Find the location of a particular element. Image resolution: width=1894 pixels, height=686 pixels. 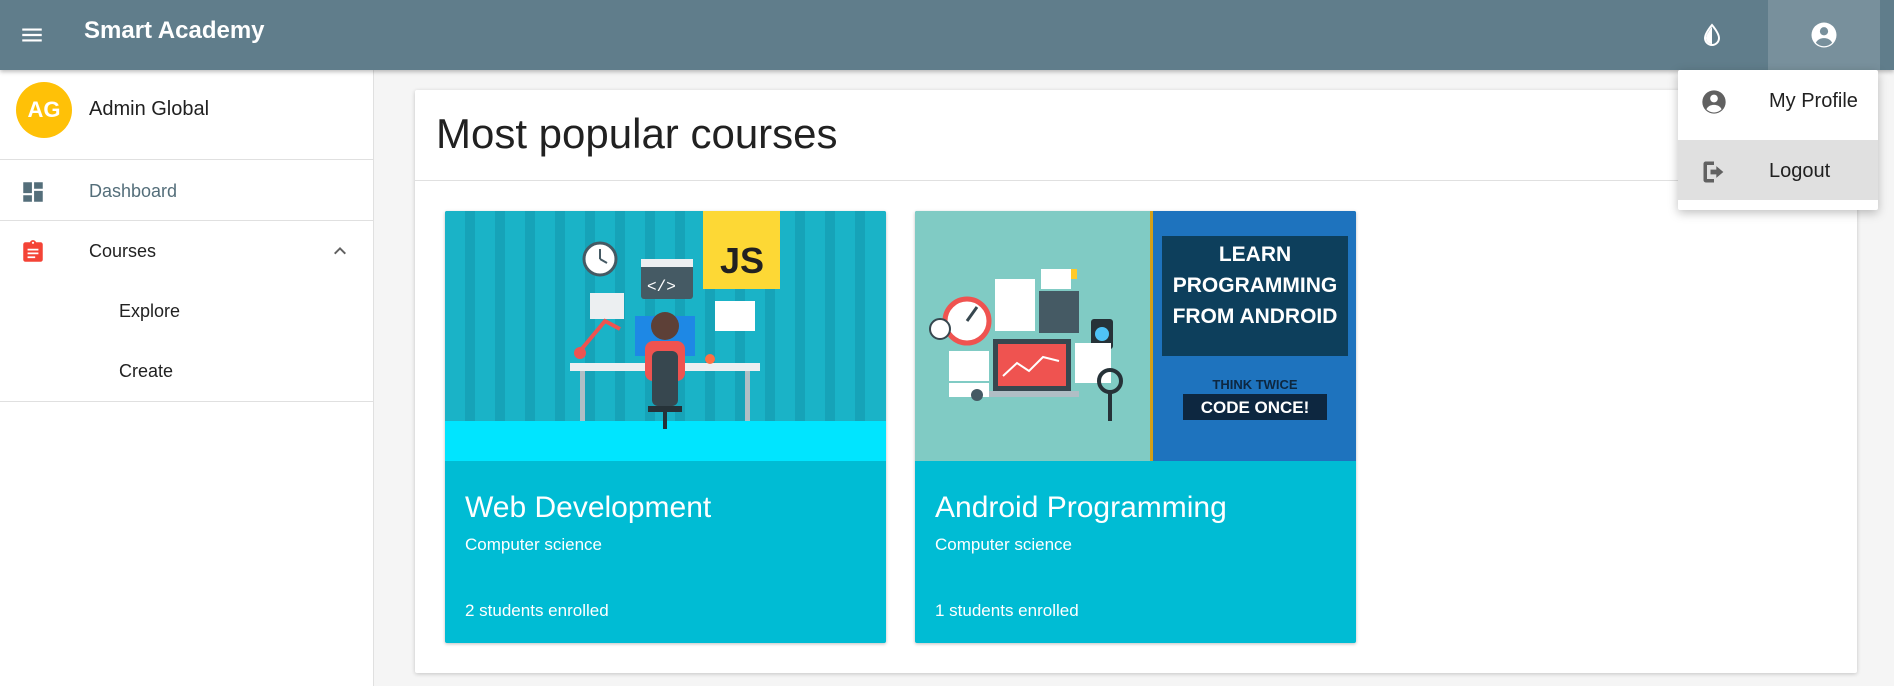

course-enrolled-count: 1 students enrolled is located at coordinates (1007, 610).